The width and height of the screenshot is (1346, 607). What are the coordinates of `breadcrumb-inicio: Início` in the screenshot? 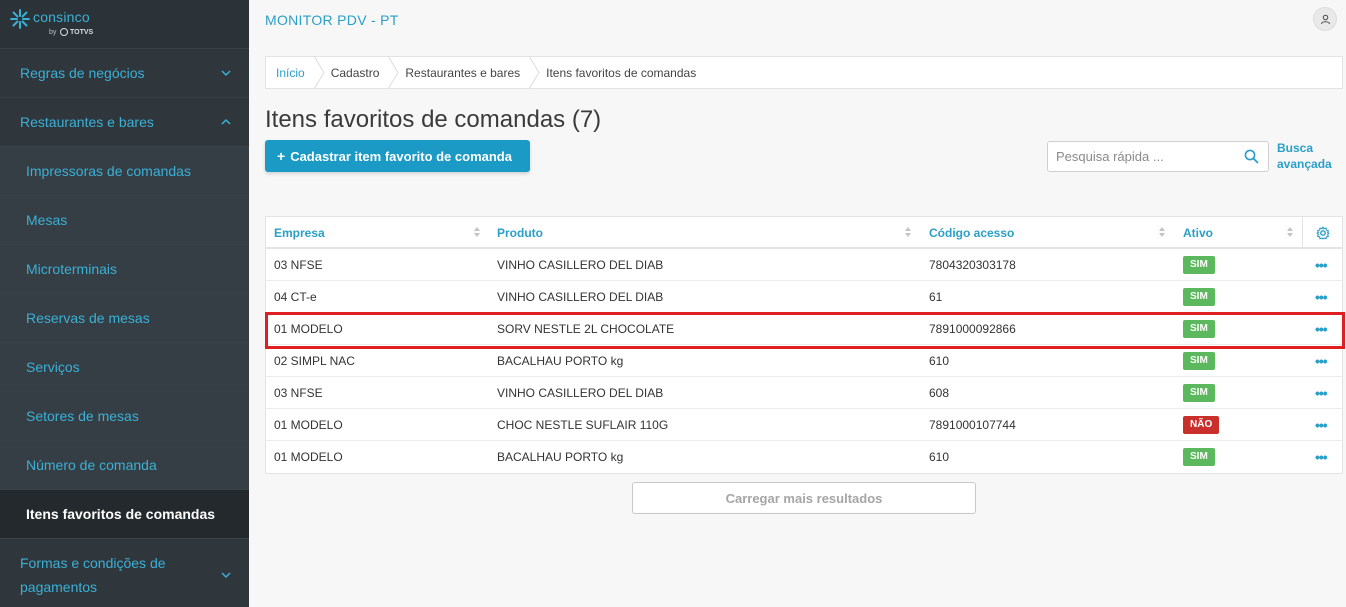 It's located at (295, 72).